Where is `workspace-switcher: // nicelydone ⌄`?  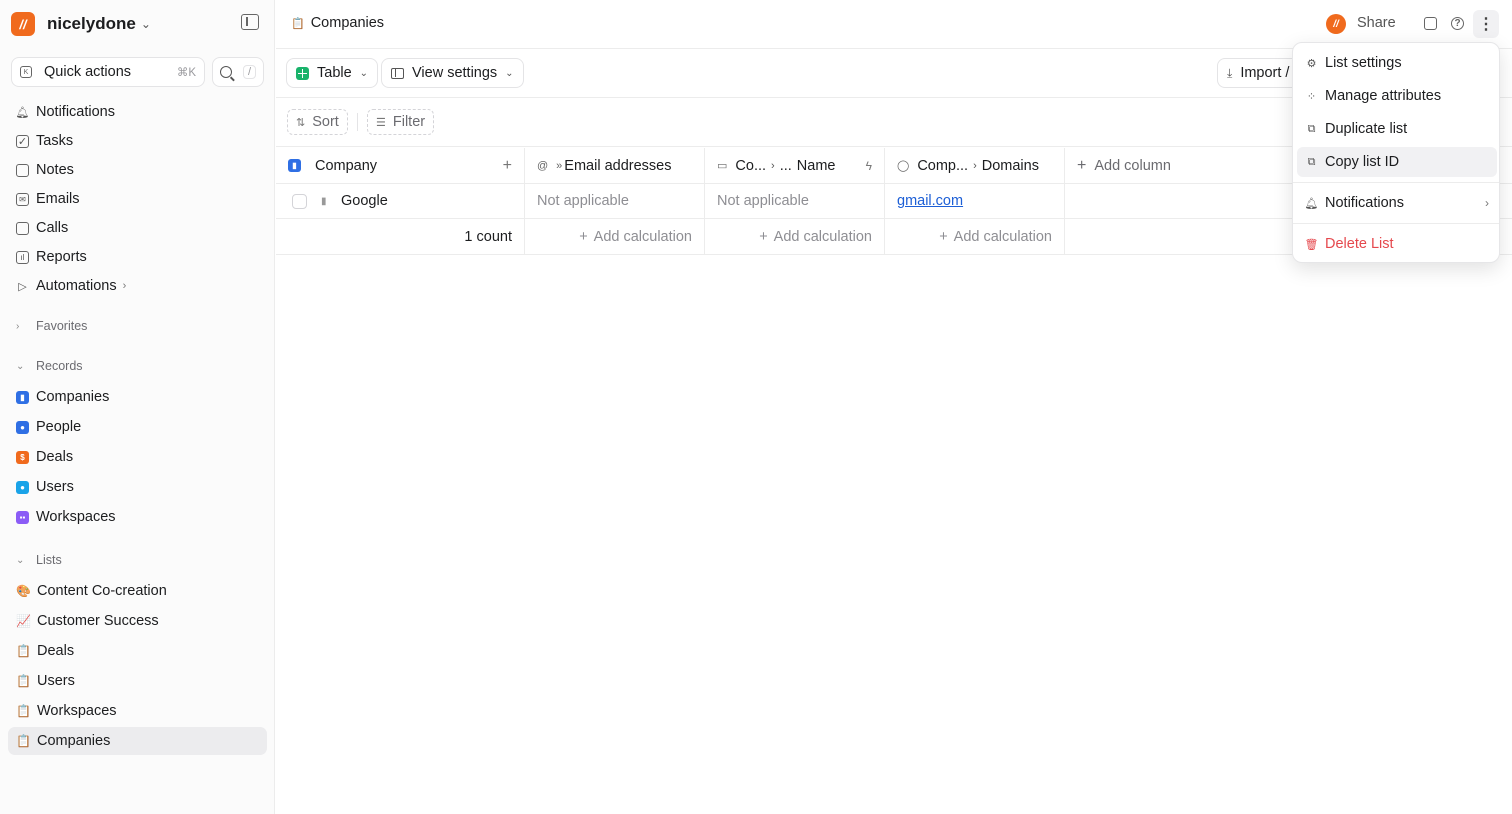
workspace-switcher: // nicelydone ⌄ is located at coordinates (81, 24).